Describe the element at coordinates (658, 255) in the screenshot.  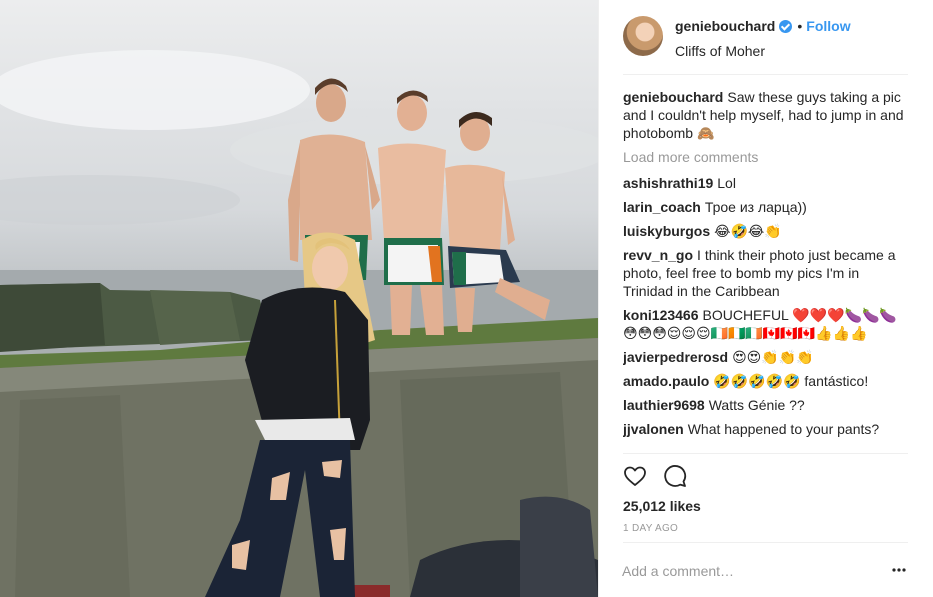
I see `comment-username: revv_n_go` at that location.